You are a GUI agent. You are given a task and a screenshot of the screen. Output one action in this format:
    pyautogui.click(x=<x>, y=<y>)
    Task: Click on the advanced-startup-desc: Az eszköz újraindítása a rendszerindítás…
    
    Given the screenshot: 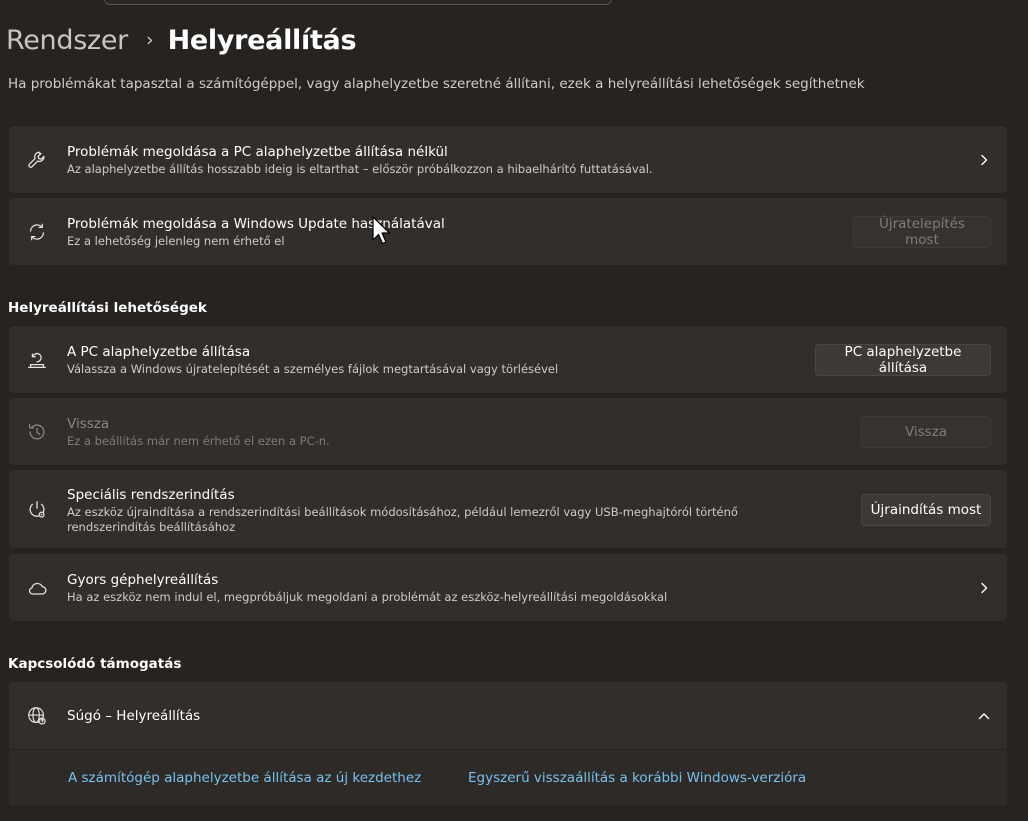 What is the action you would take?
    pyautogui.click(x=402, y=519)
    